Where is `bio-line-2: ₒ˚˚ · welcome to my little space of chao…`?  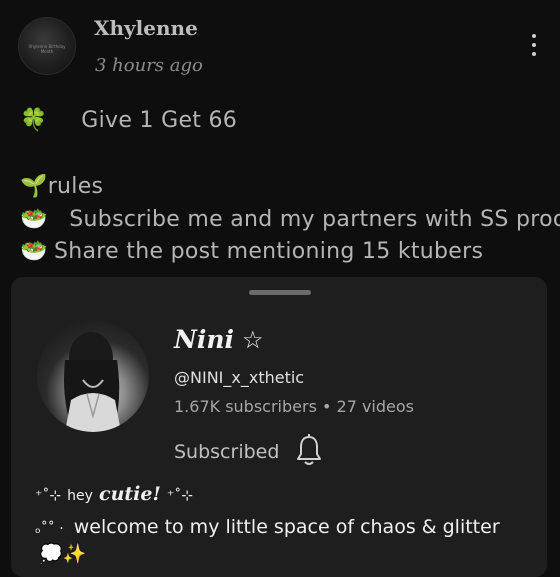
bio-line-2: ₒ˚˚ · welcome to my little space of chao… is located at coordinates (267, 527).